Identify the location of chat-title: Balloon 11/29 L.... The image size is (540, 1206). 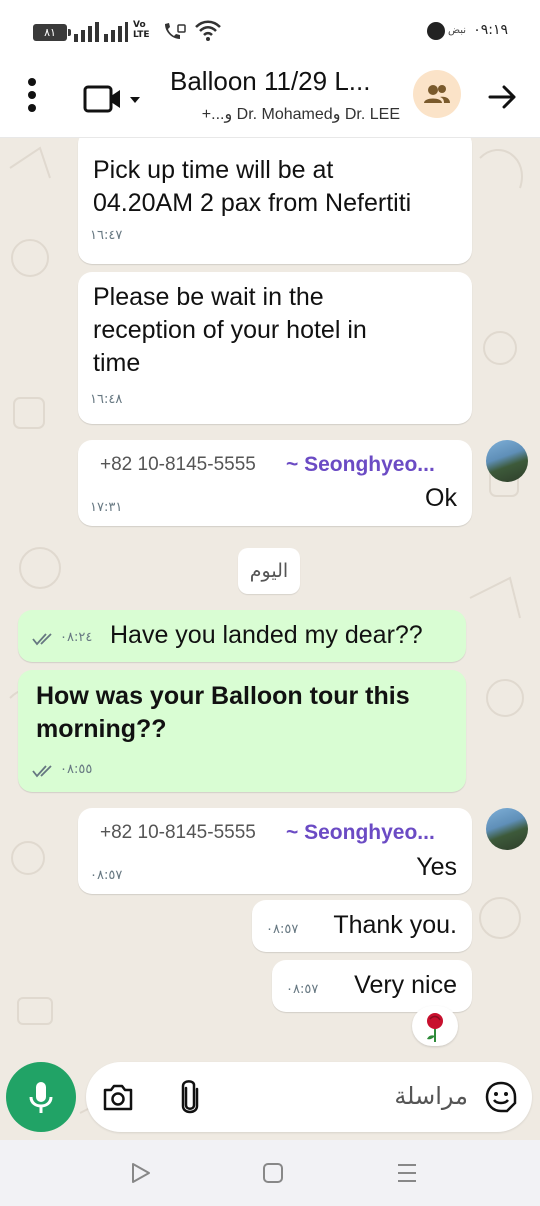
(285, 81).